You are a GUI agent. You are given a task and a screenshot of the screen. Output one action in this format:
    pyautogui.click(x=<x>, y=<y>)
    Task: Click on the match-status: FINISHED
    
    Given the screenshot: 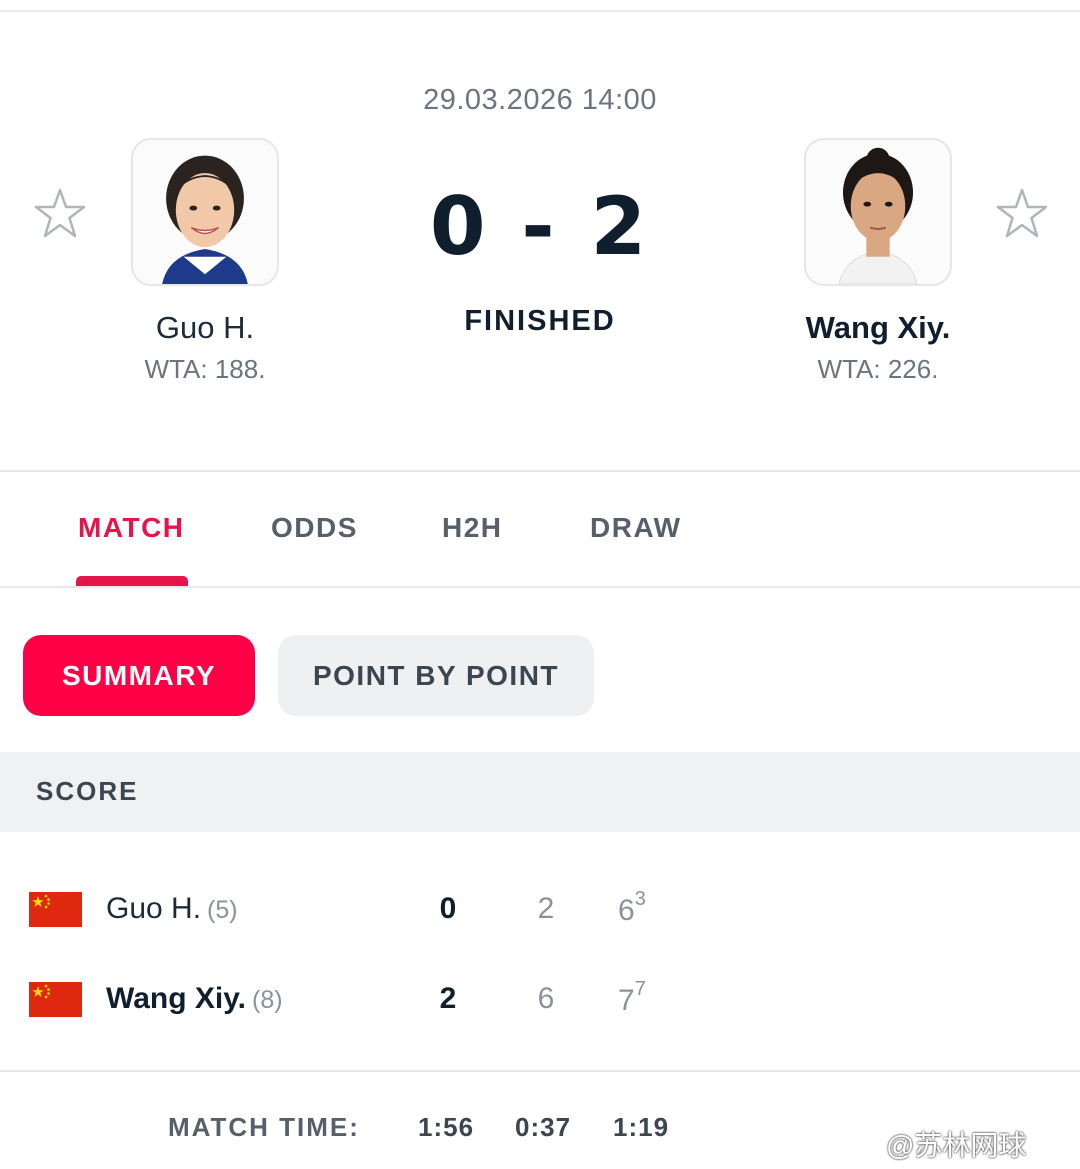 What is the action you would take?
    pyautogui.click(x=540, y=321)
    